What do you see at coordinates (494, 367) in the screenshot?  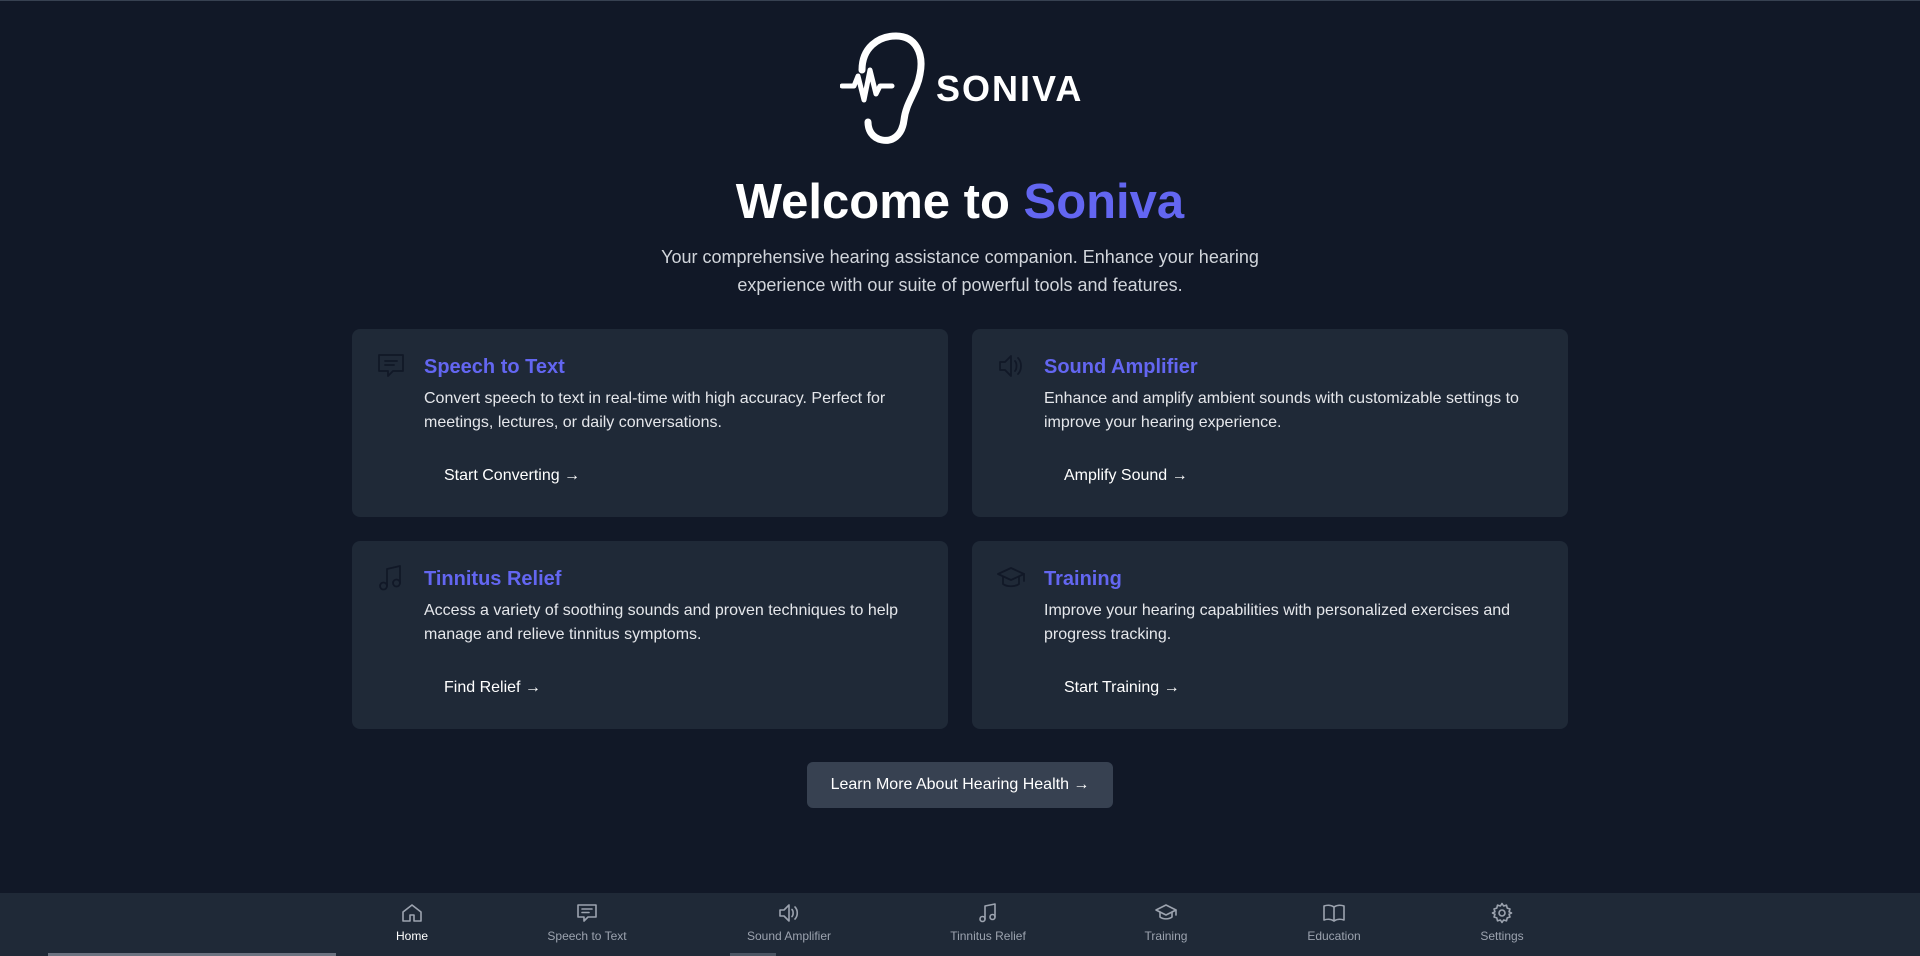 I see `card-title: Speech to Text` at bounding box center [494, 367].